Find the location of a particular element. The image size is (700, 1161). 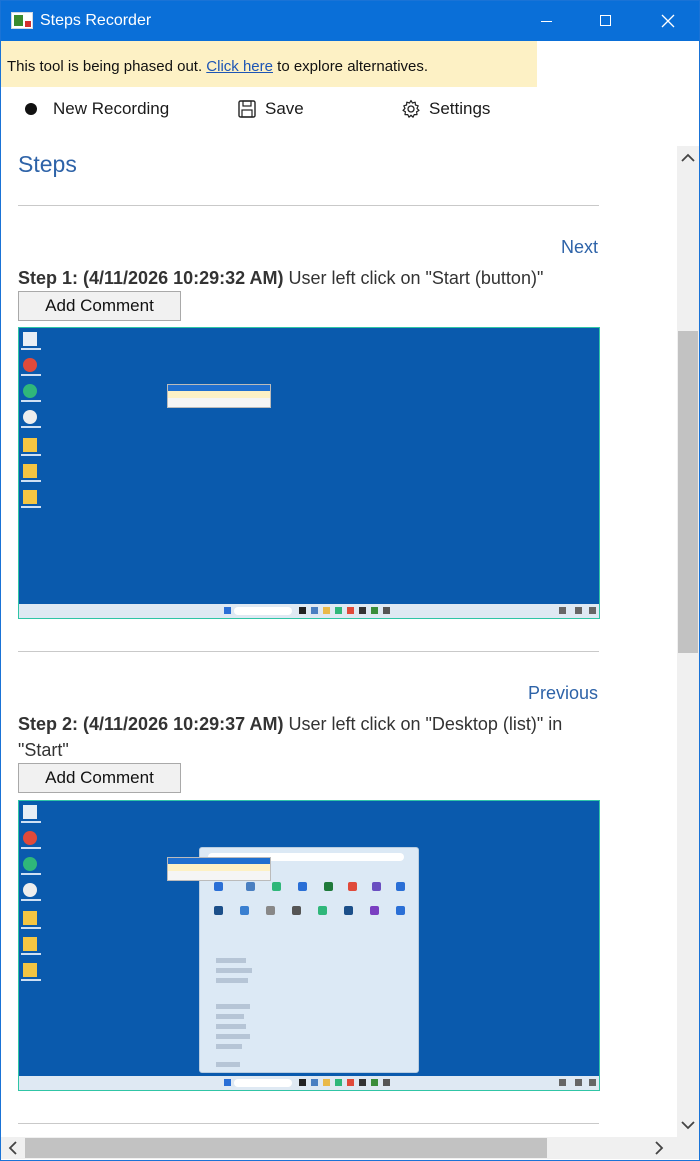

minimize-button is located at coordinates (546, 21).